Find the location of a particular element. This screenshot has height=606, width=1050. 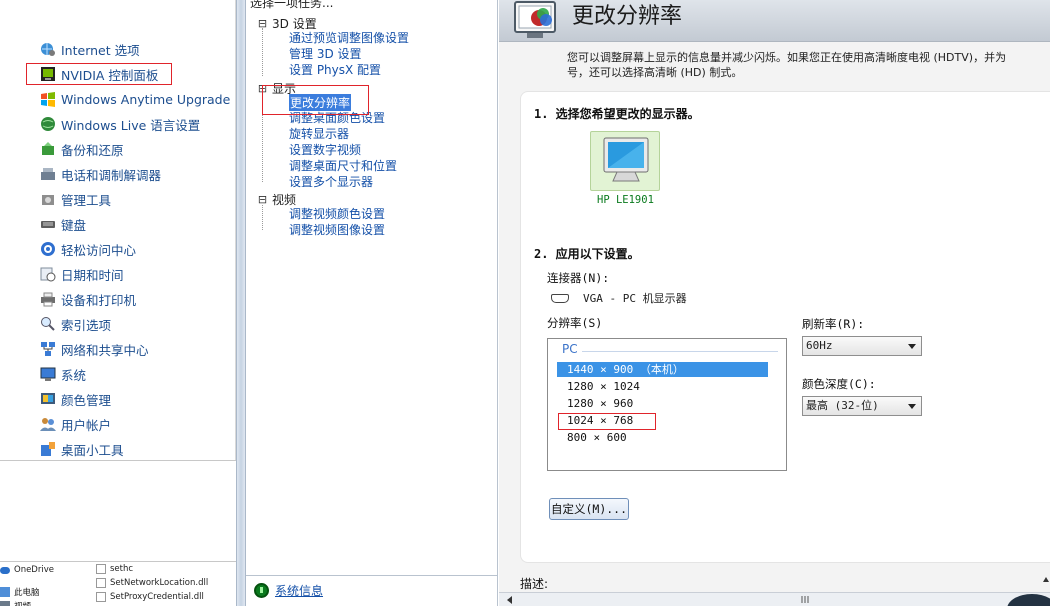

monitor-icon is located at coordinates (626, 159).